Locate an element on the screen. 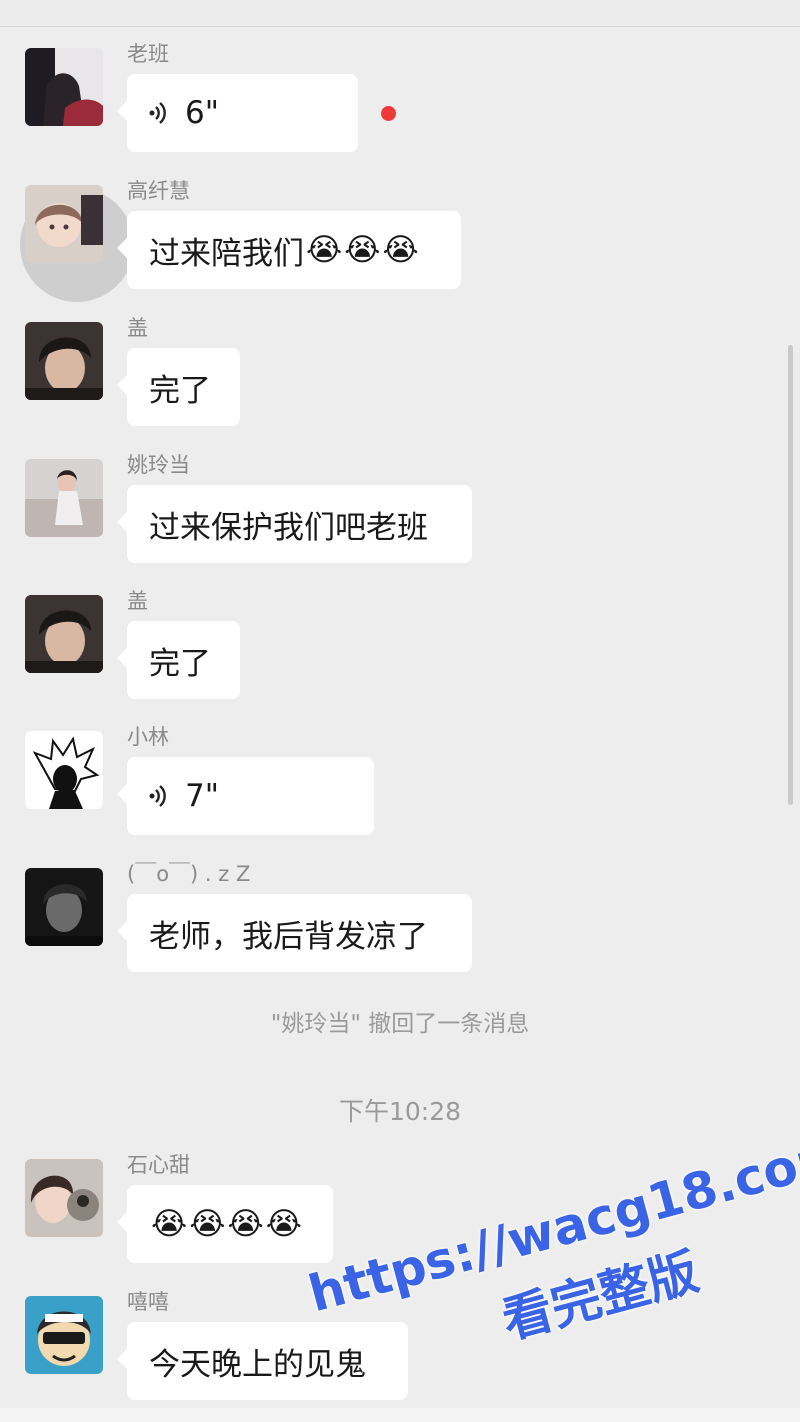 This screenshot has width=800, height=1422. message-text: 老师，我后背发凉了 is located at coordinates (288, 936).